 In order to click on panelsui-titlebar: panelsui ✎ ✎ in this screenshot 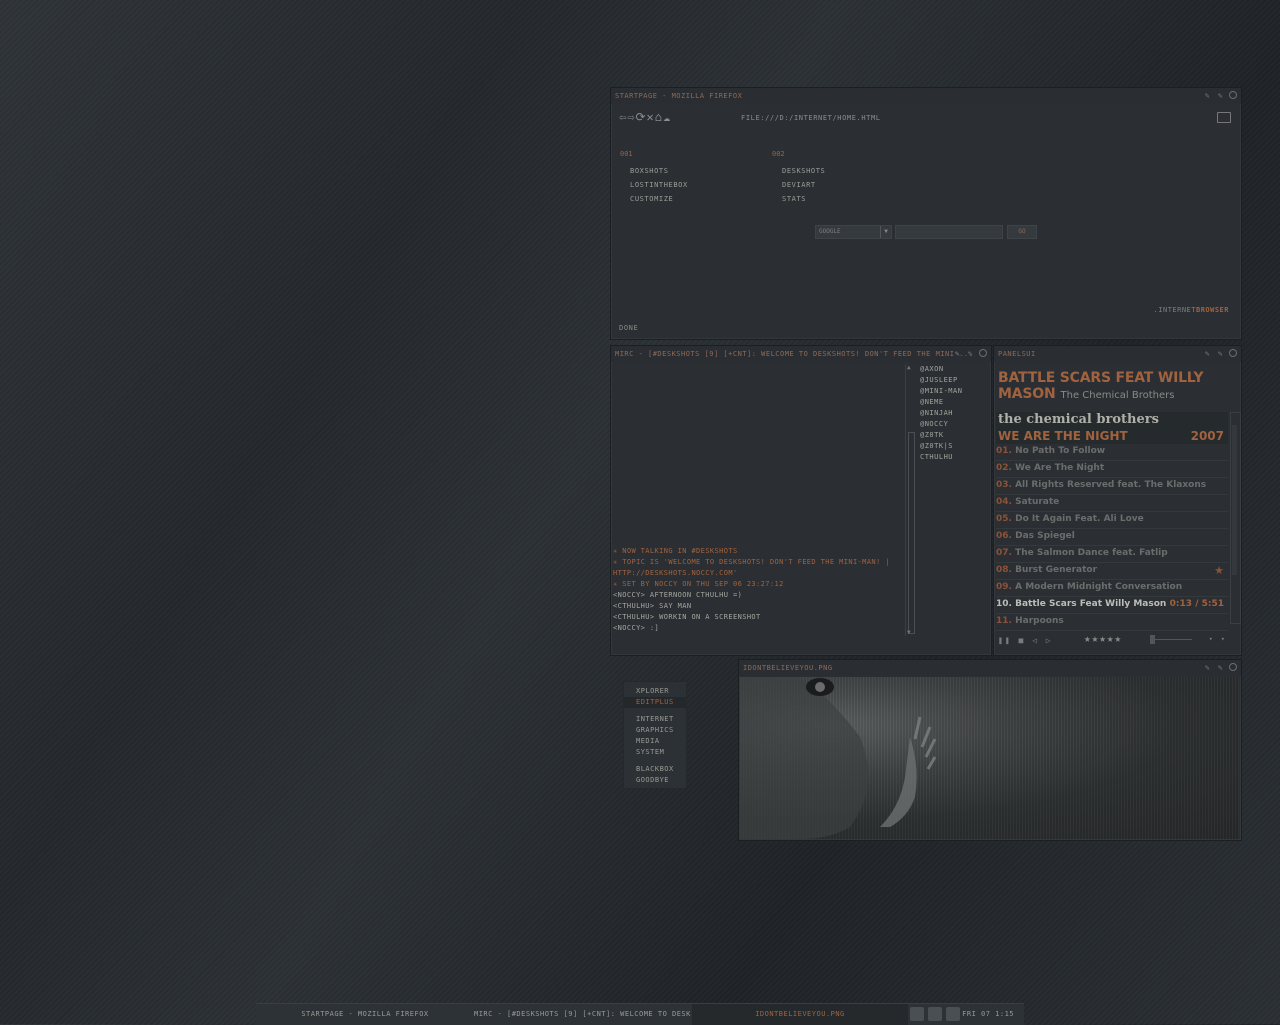, I will do `click(1117, 354)`.